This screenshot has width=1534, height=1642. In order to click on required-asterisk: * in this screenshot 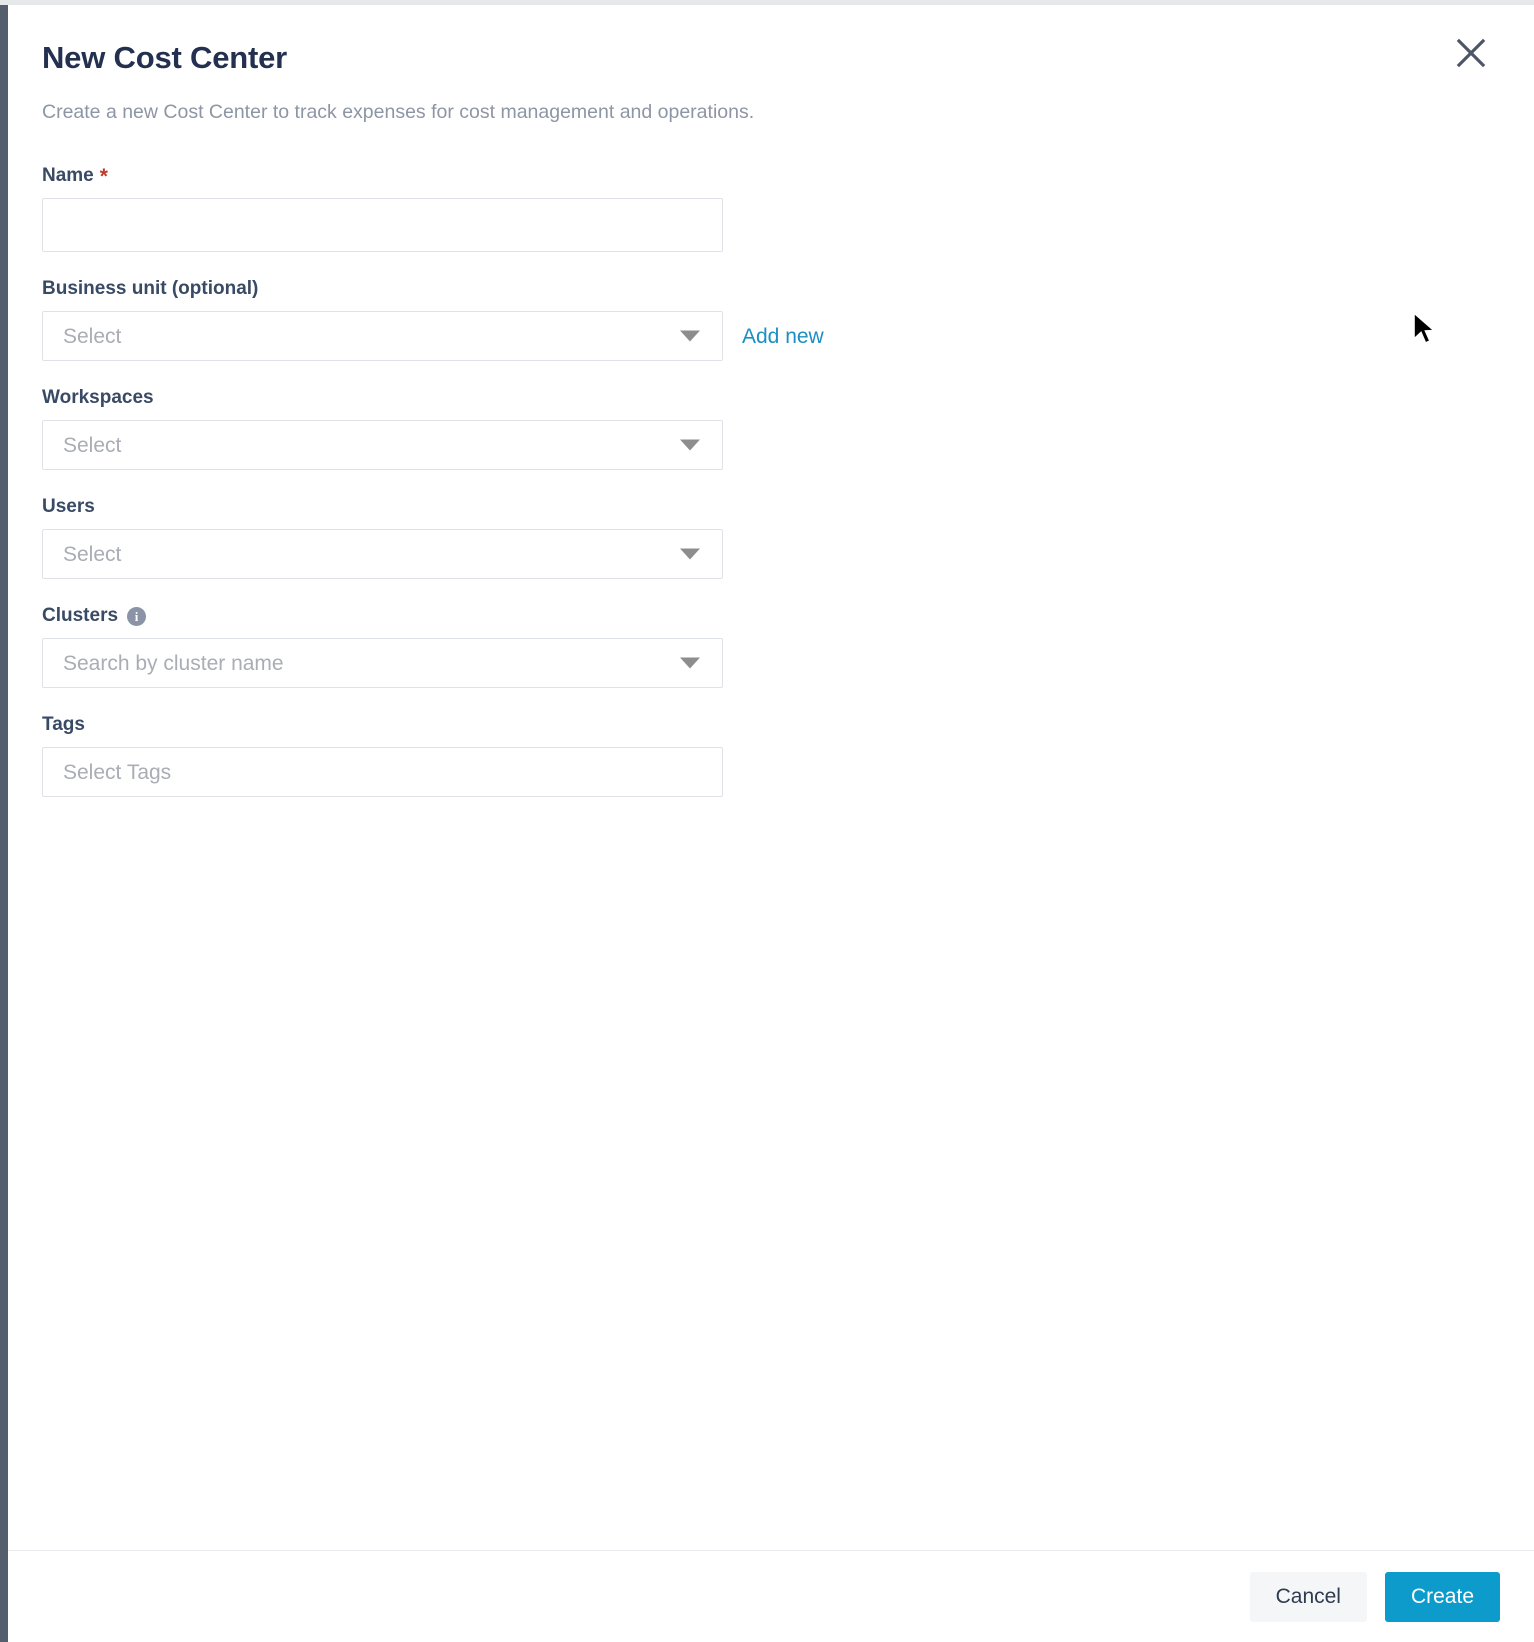, I will do `click(103, 176)`.